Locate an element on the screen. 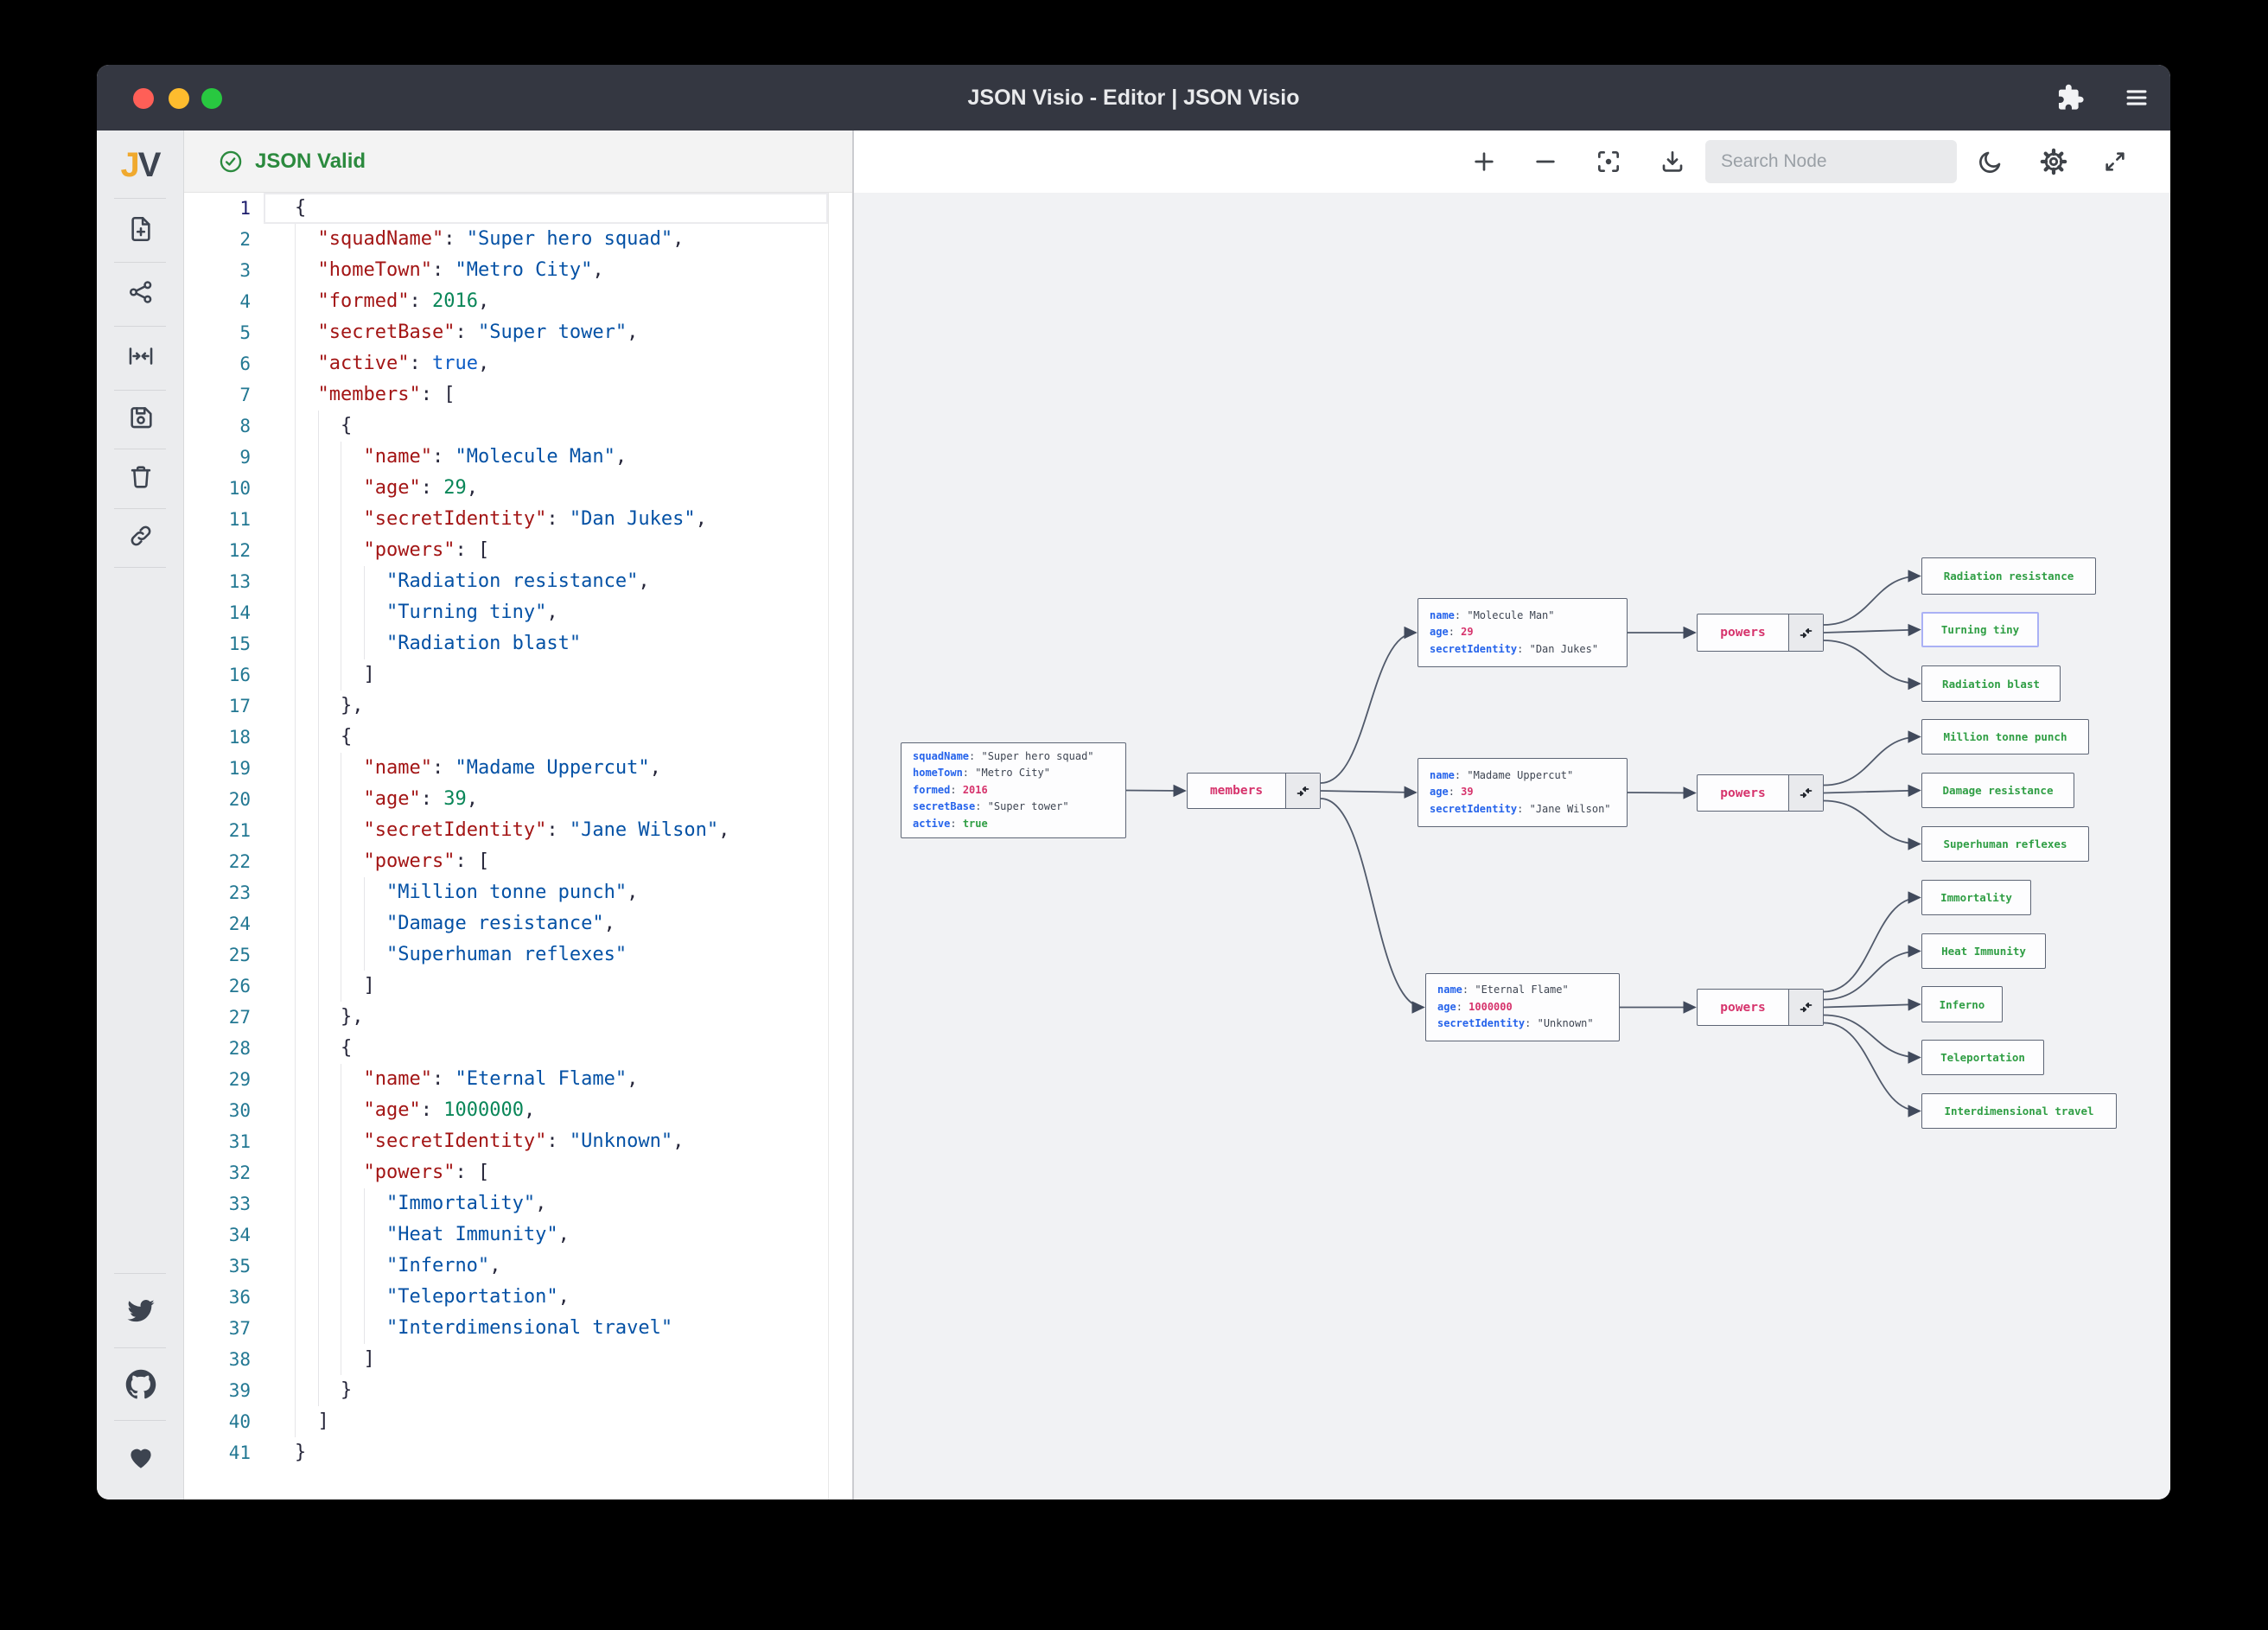  zoom-out-button is located at coordinates (1545, 162).